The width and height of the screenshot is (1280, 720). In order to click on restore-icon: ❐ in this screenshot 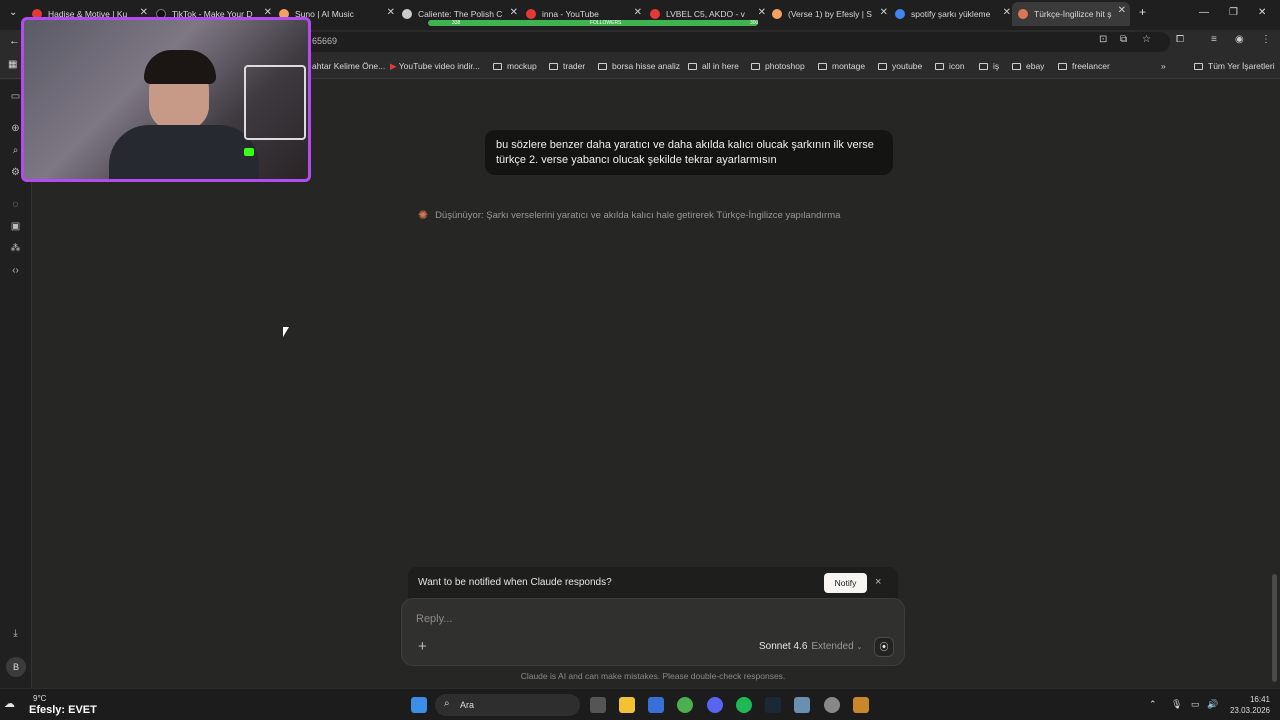, I will do `click(1233, 12)`.